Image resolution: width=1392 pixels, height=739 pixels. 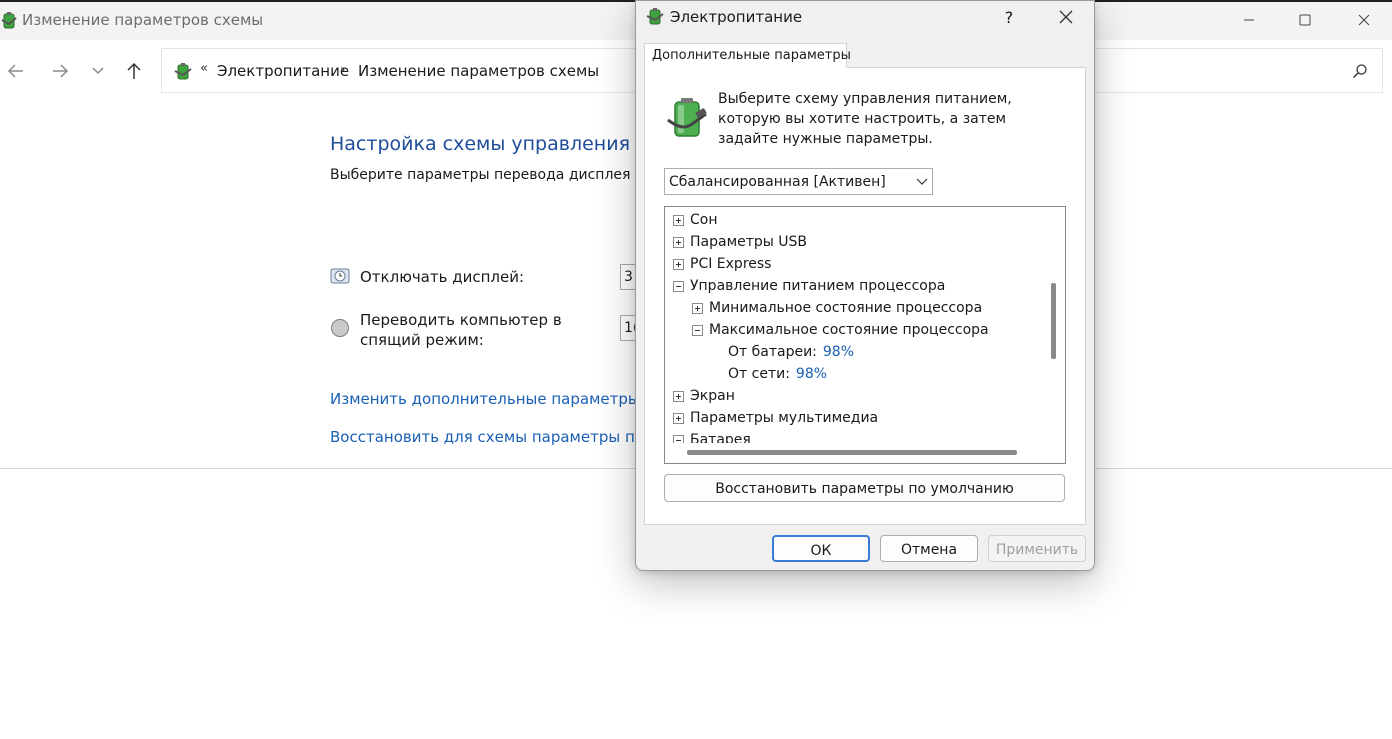 I want to click on apply-button: Применить, so click(x=1037, y=548).